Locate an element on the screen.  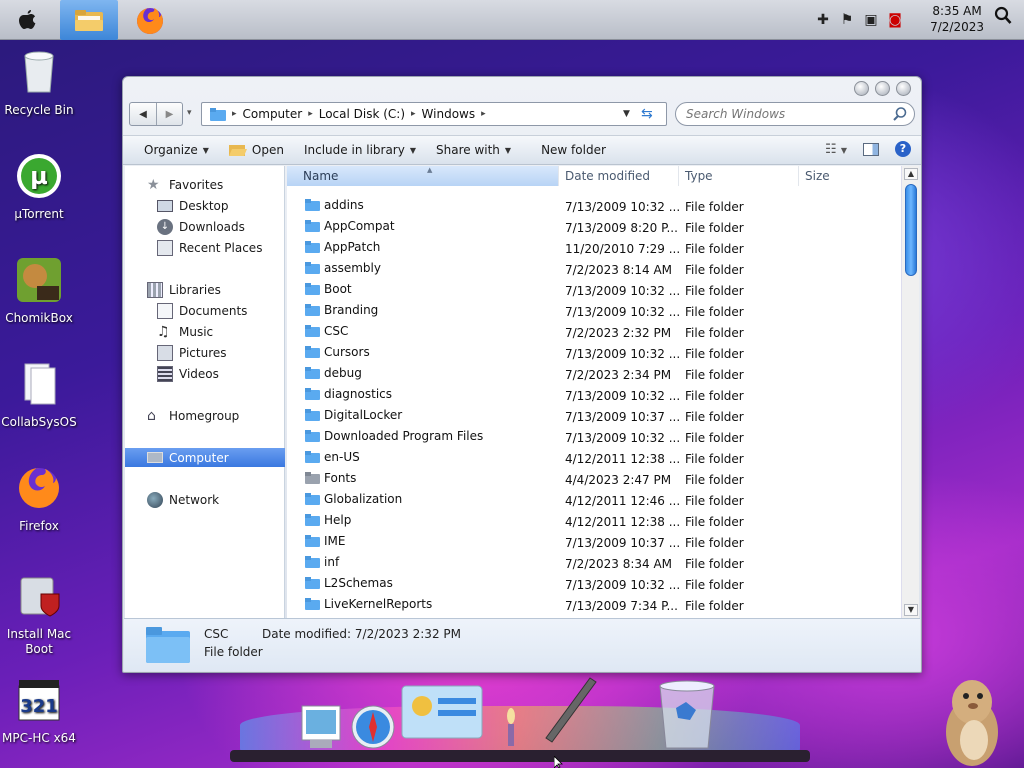
table-row: AppPatch 11/20/2010 7:29 ... File folder is located at coordinates (594, 248).